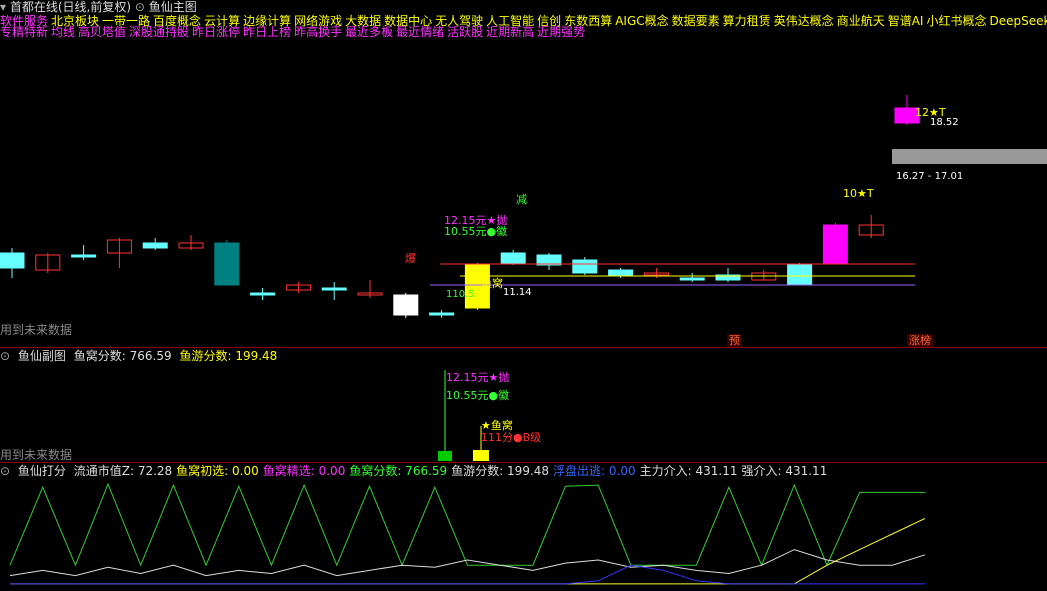 The width and height of the screenshot is (1047, 591). What do you see at coordinates (956, 21) in the screenshot?
I see `concept-tag: 小红书概念` at bounding box center [956, 21].